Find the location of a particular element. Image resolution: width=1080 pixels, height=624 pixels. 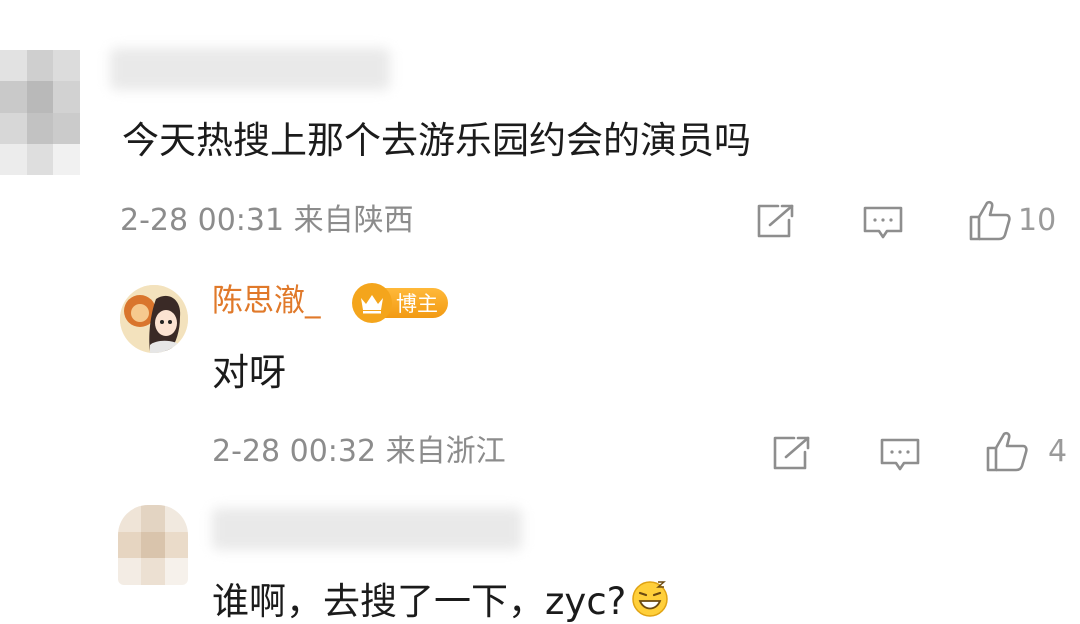

comment-meta: 2-28 00:31 来自陕西 is located at coordinates (267, 220).